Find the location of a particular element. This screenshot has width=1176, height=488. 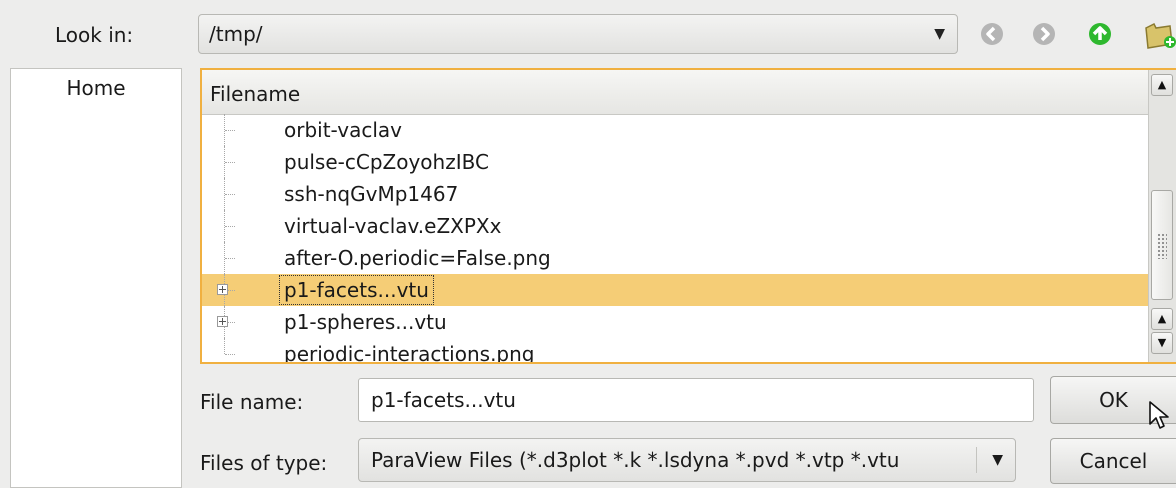

back-icon is located at coordinates (992, 34).